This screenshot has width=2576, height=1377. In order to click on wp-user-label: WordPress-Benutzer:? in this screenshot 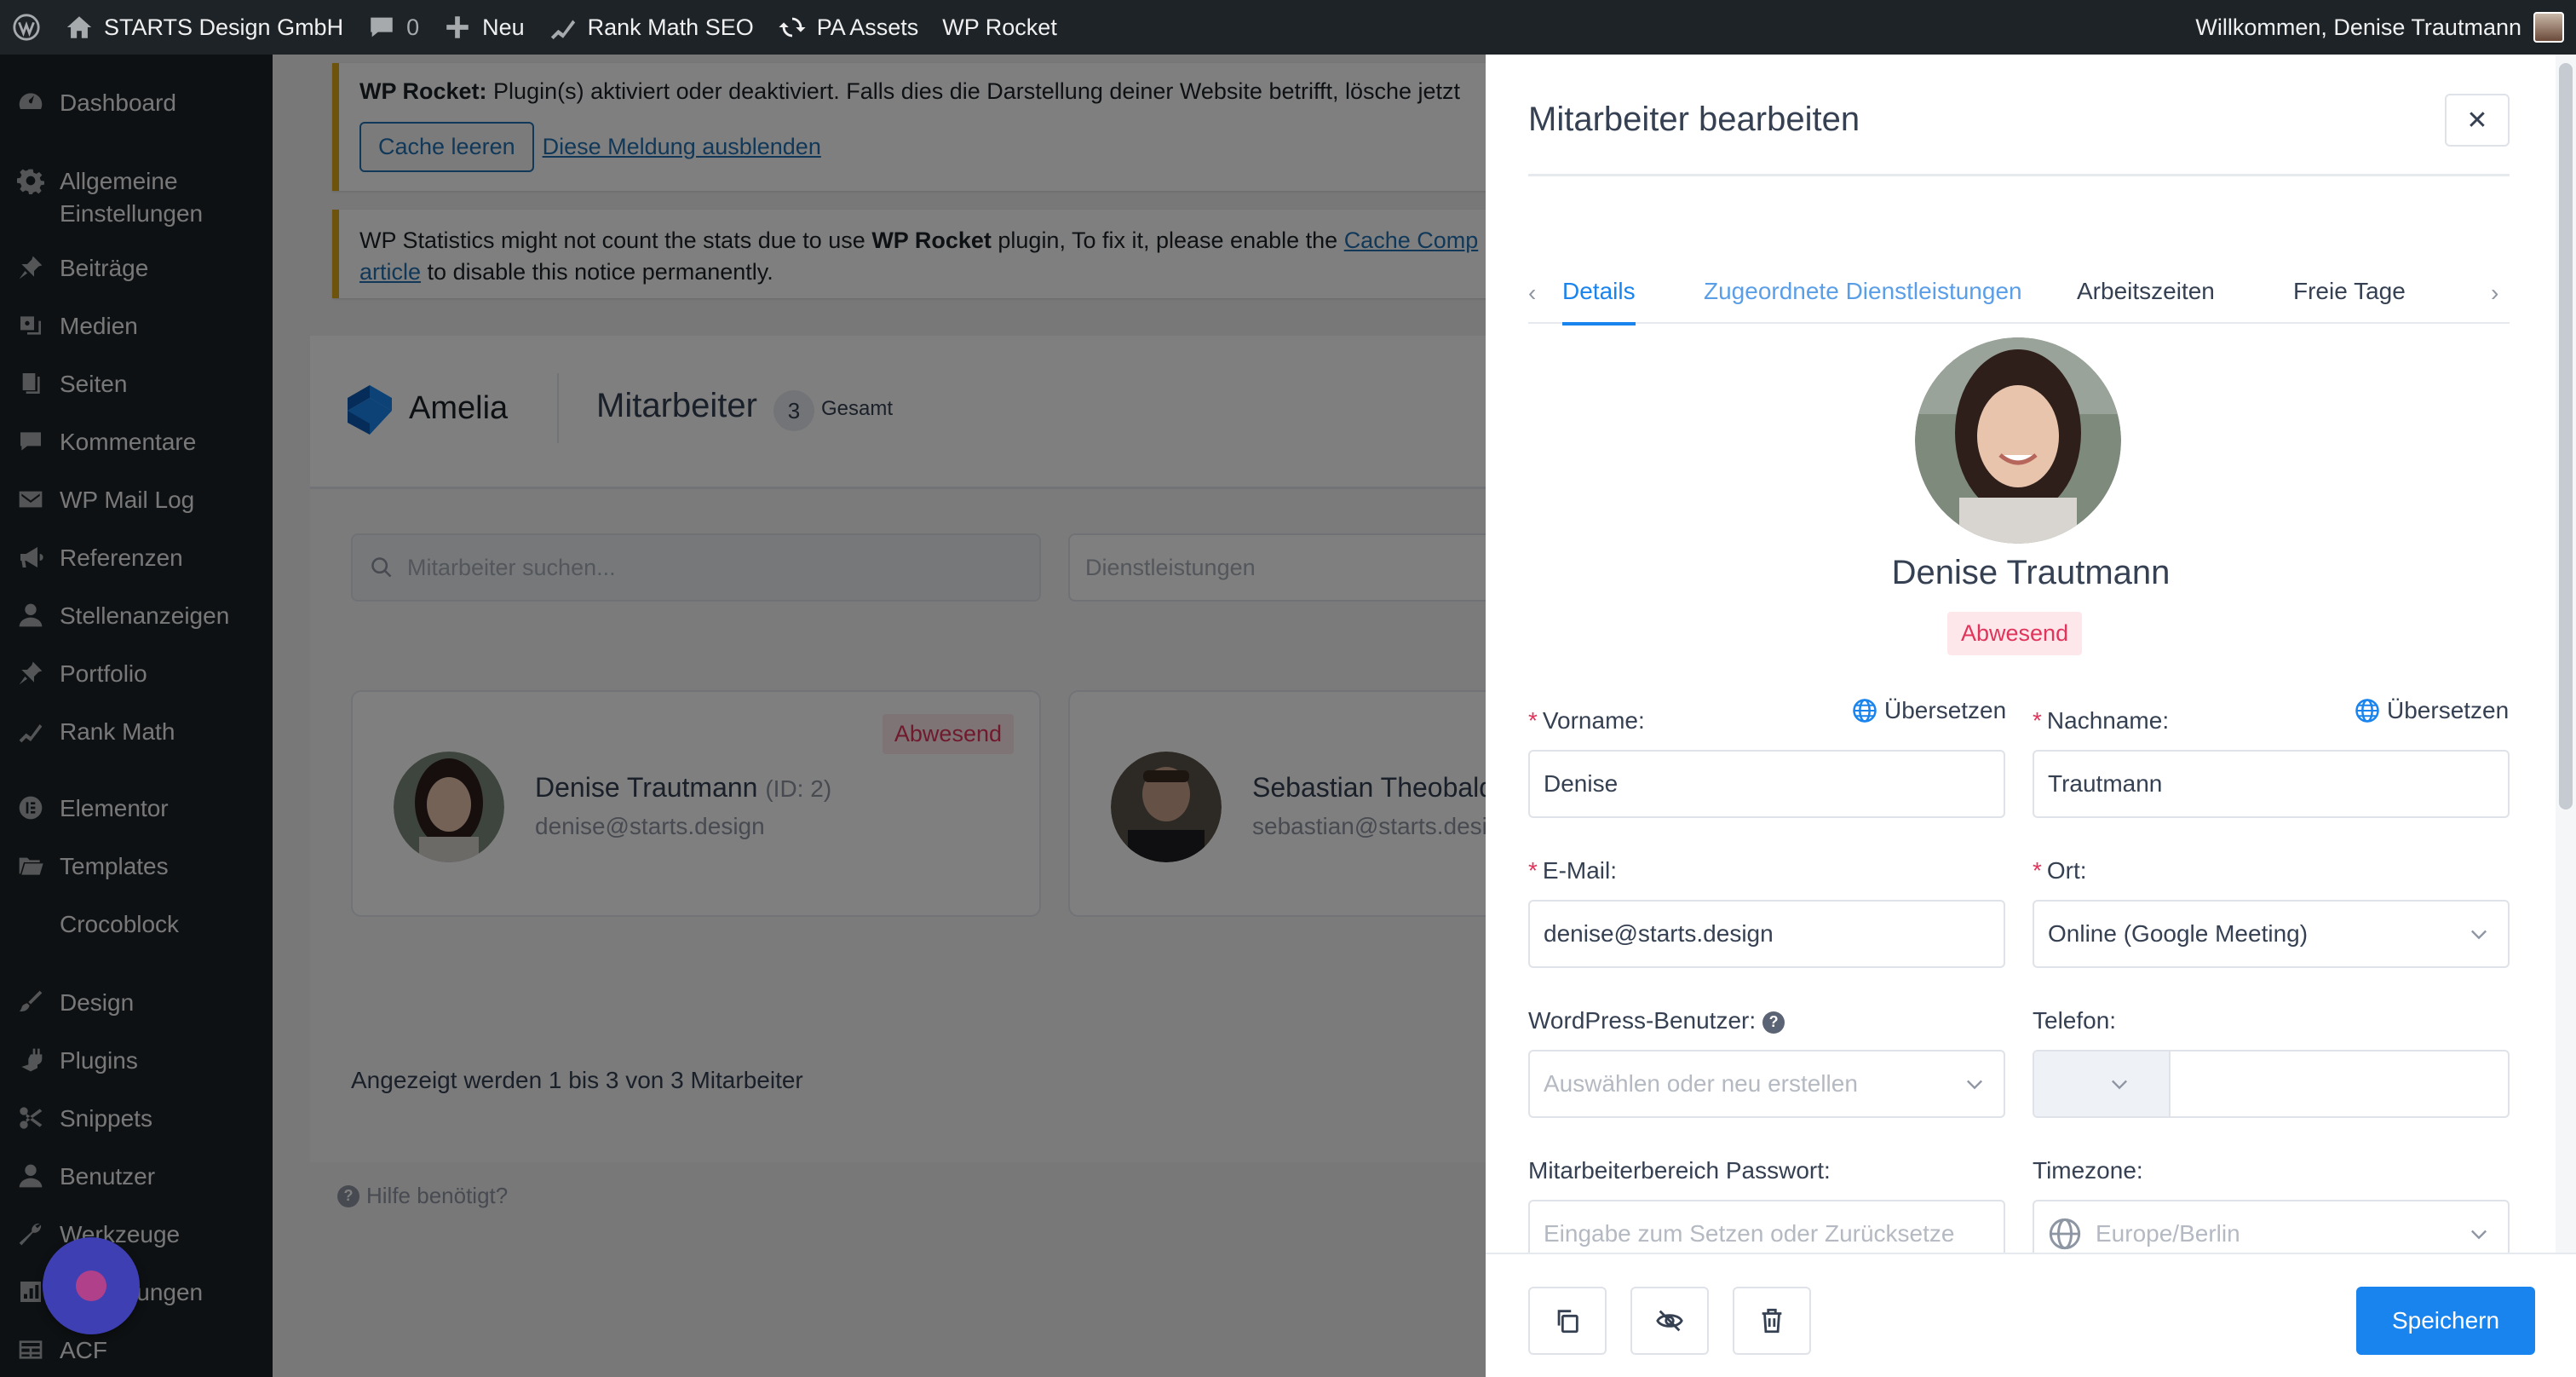, I will do `click(1656, 1020)`.